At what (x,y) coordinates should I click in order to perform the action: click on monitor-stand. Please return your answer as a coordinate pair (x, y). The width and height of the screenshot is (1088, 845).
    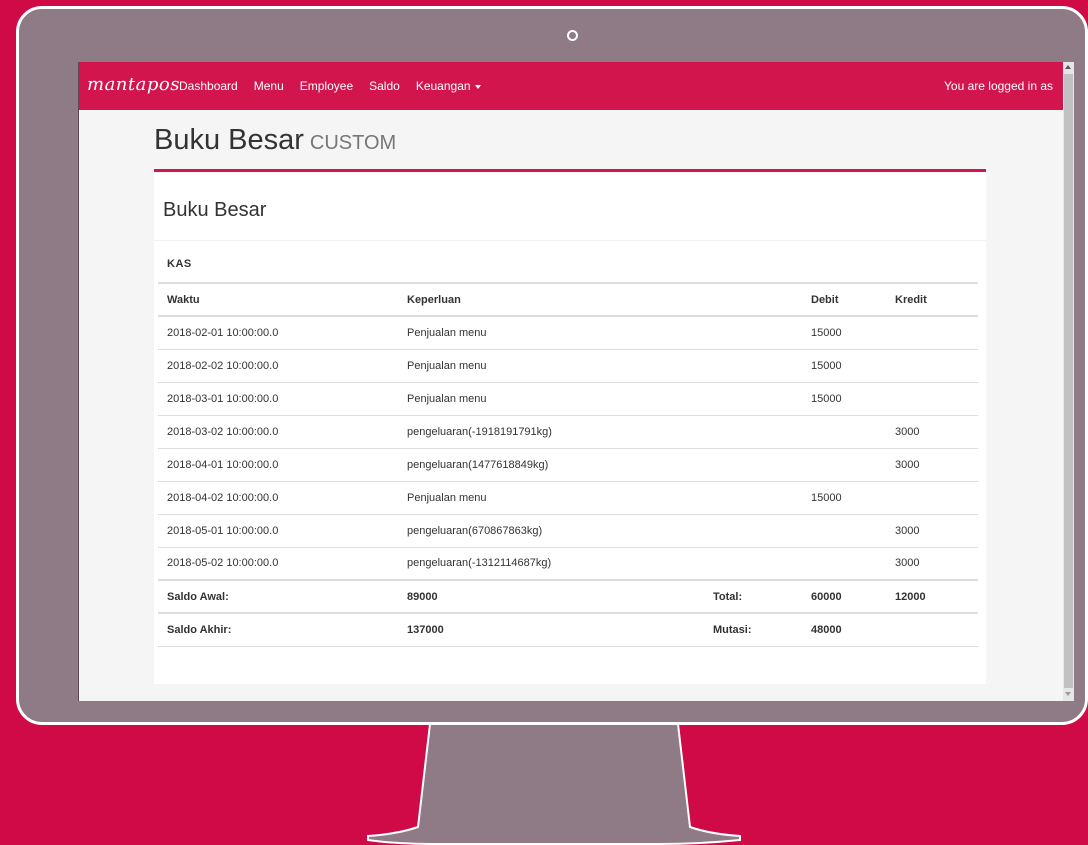
    Looking at the image, I should click on (554, 784).